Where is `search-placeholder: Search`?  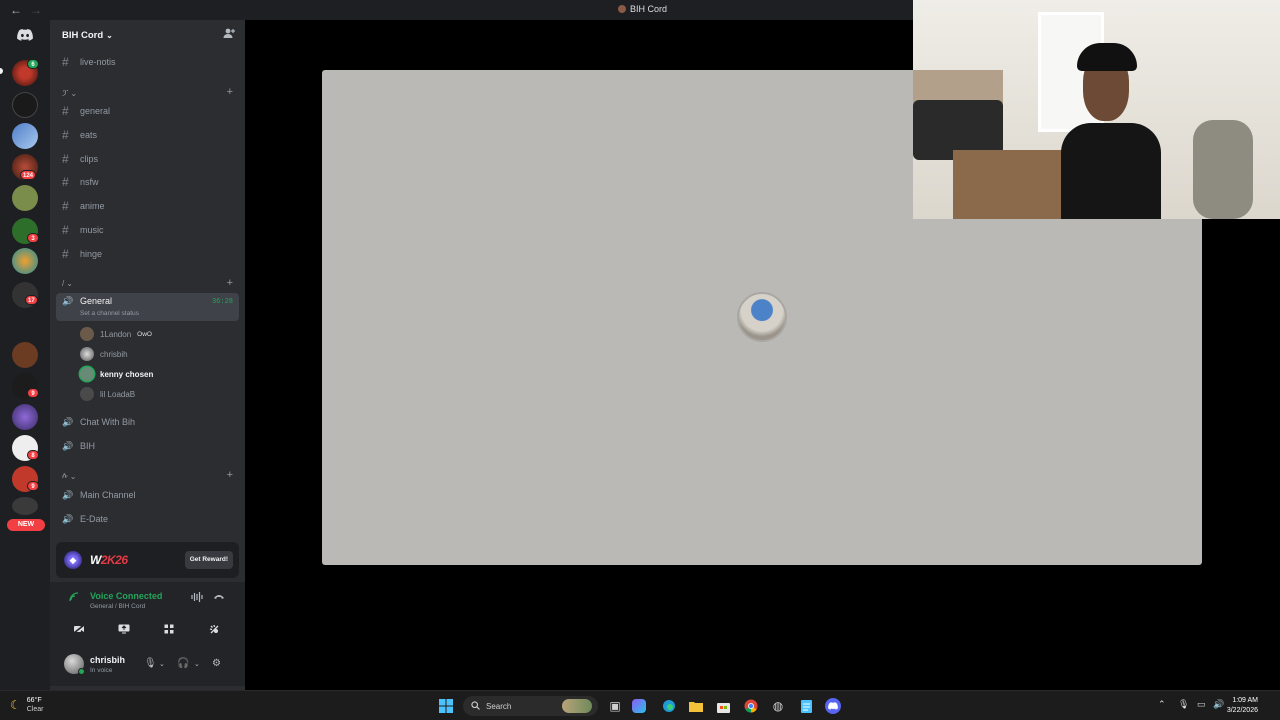
search-placeholder: Search is located at coordinates (499, 706).